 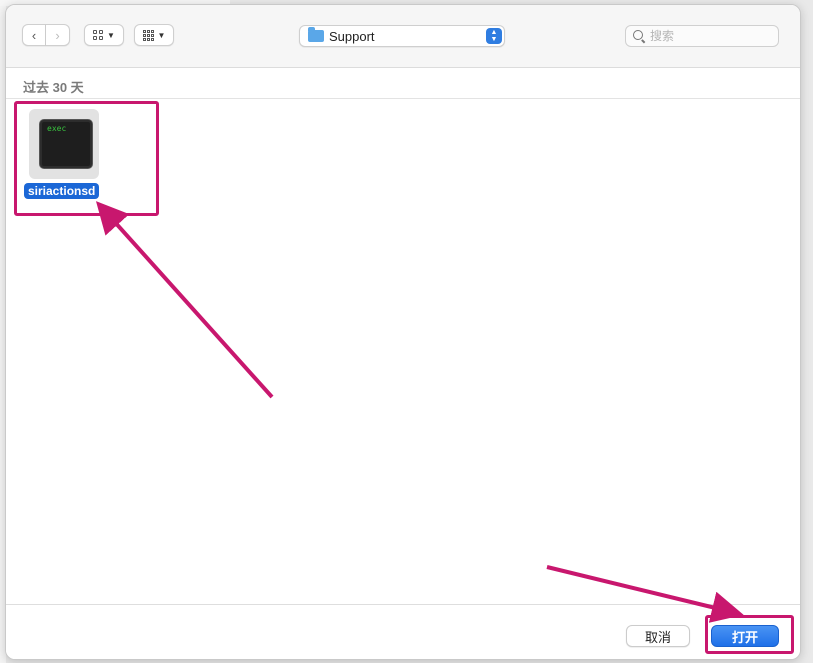 I want to click on group-grid-icon, so click(x=148, y=35).